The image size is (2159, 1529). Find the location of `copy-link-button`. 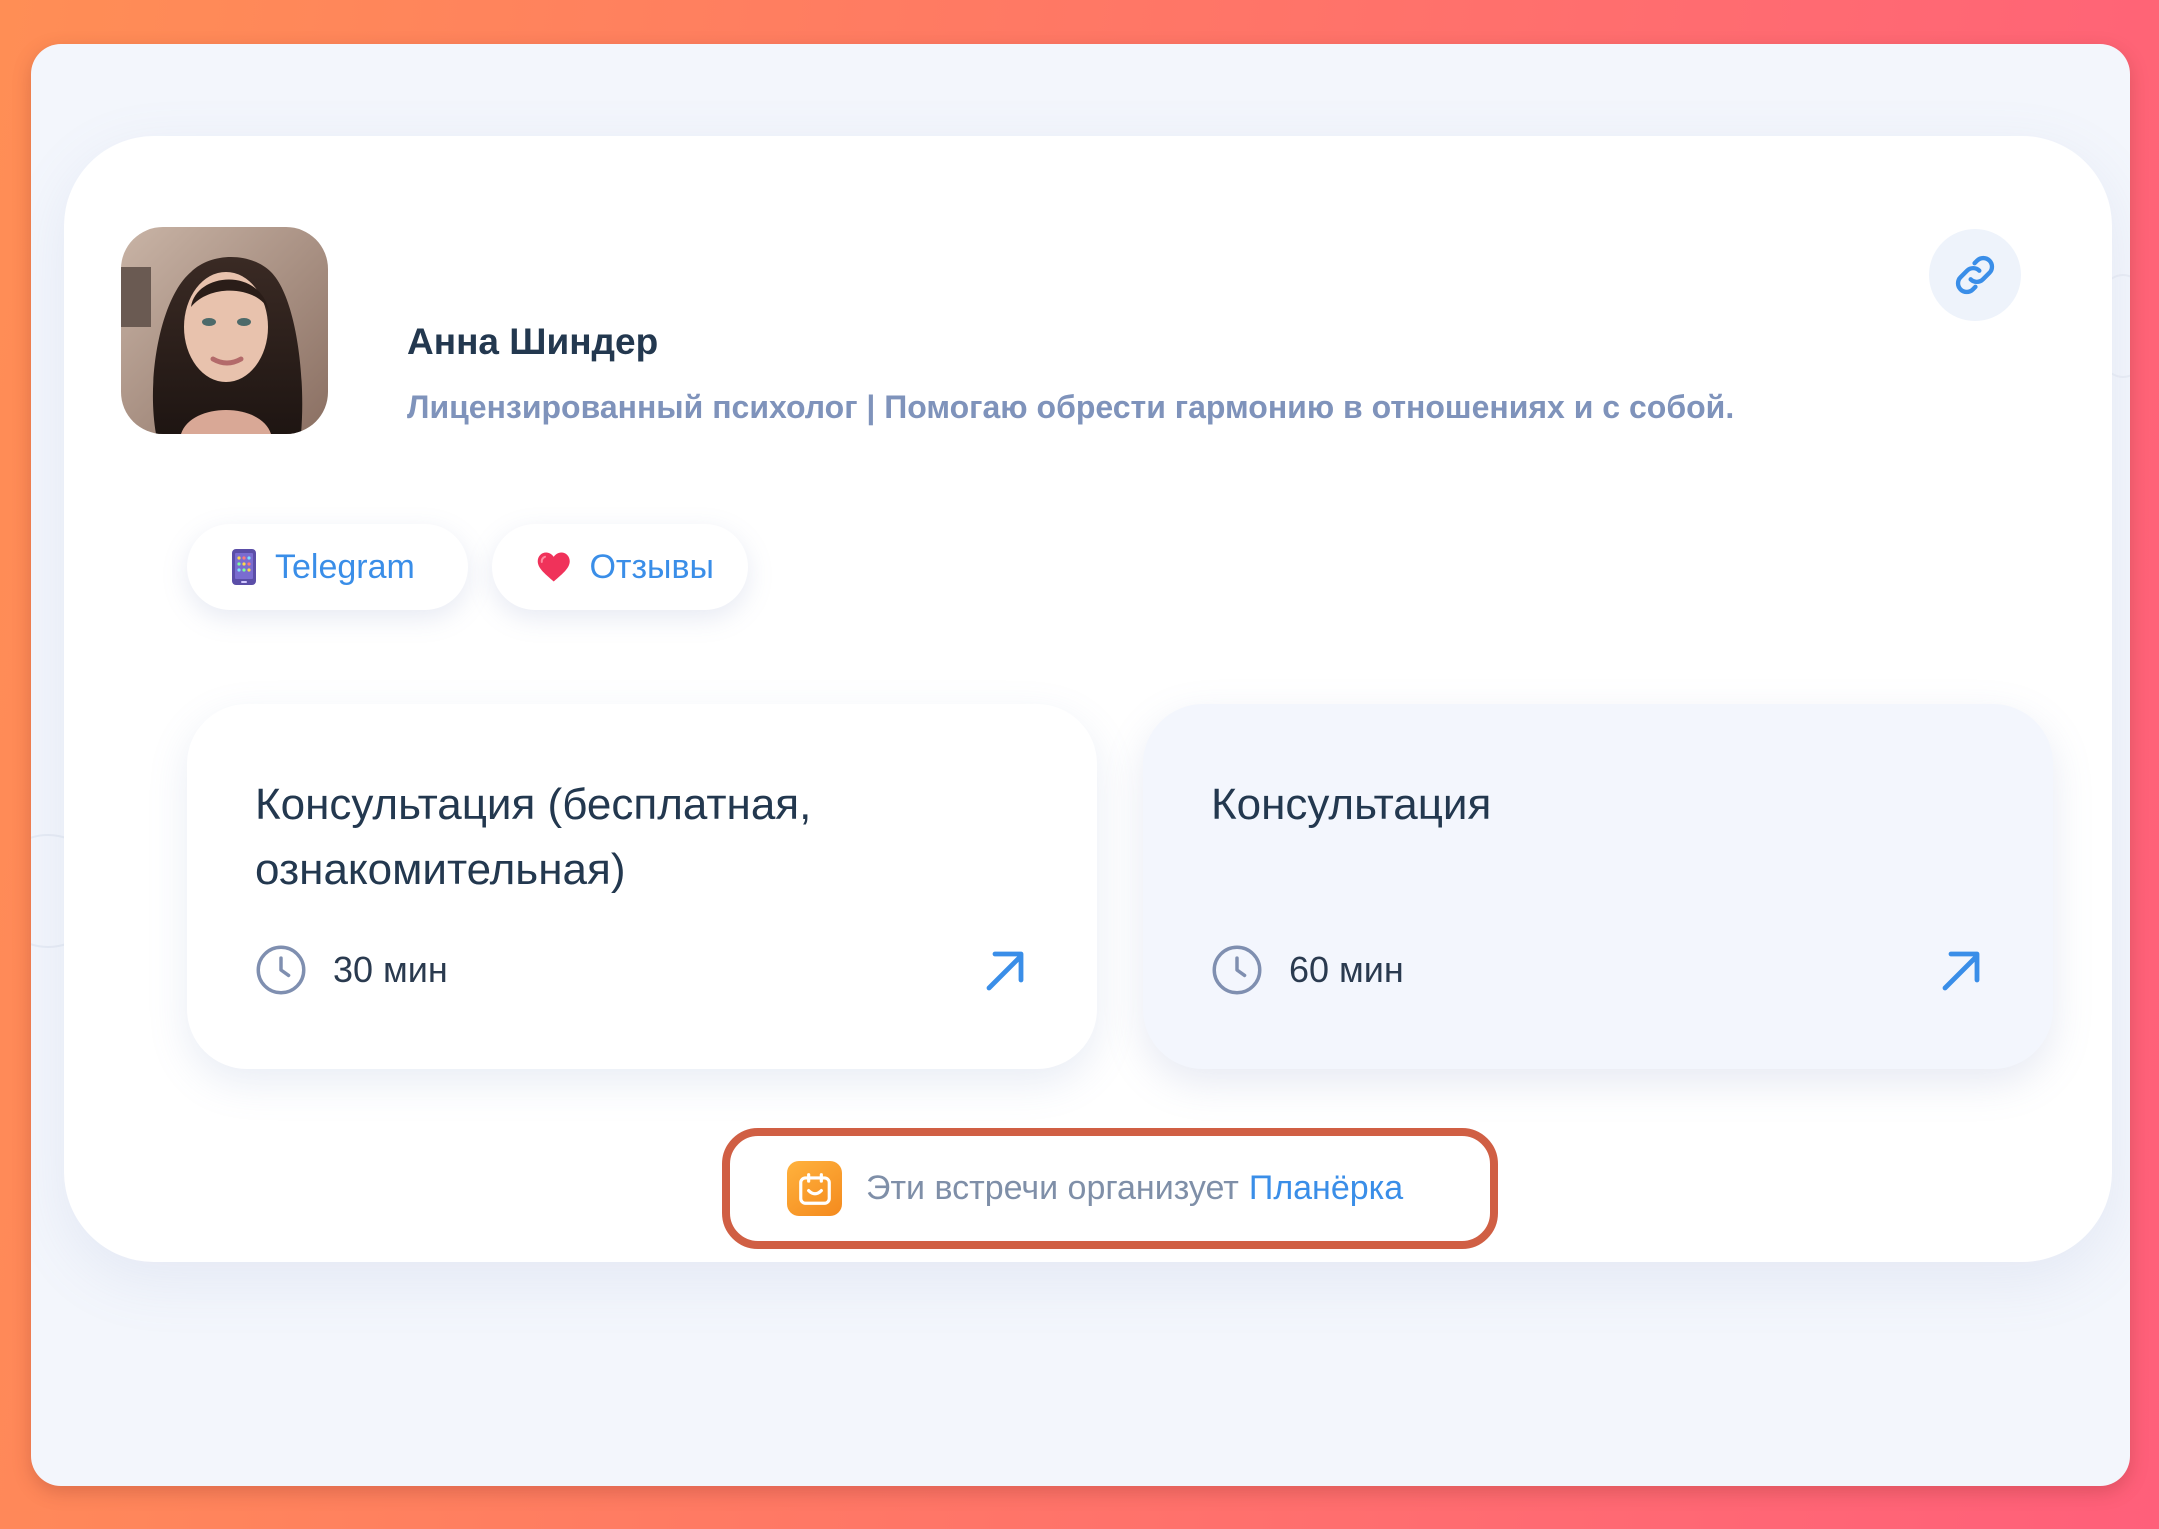

copy-link-button is located at coordinates (1975, 275).